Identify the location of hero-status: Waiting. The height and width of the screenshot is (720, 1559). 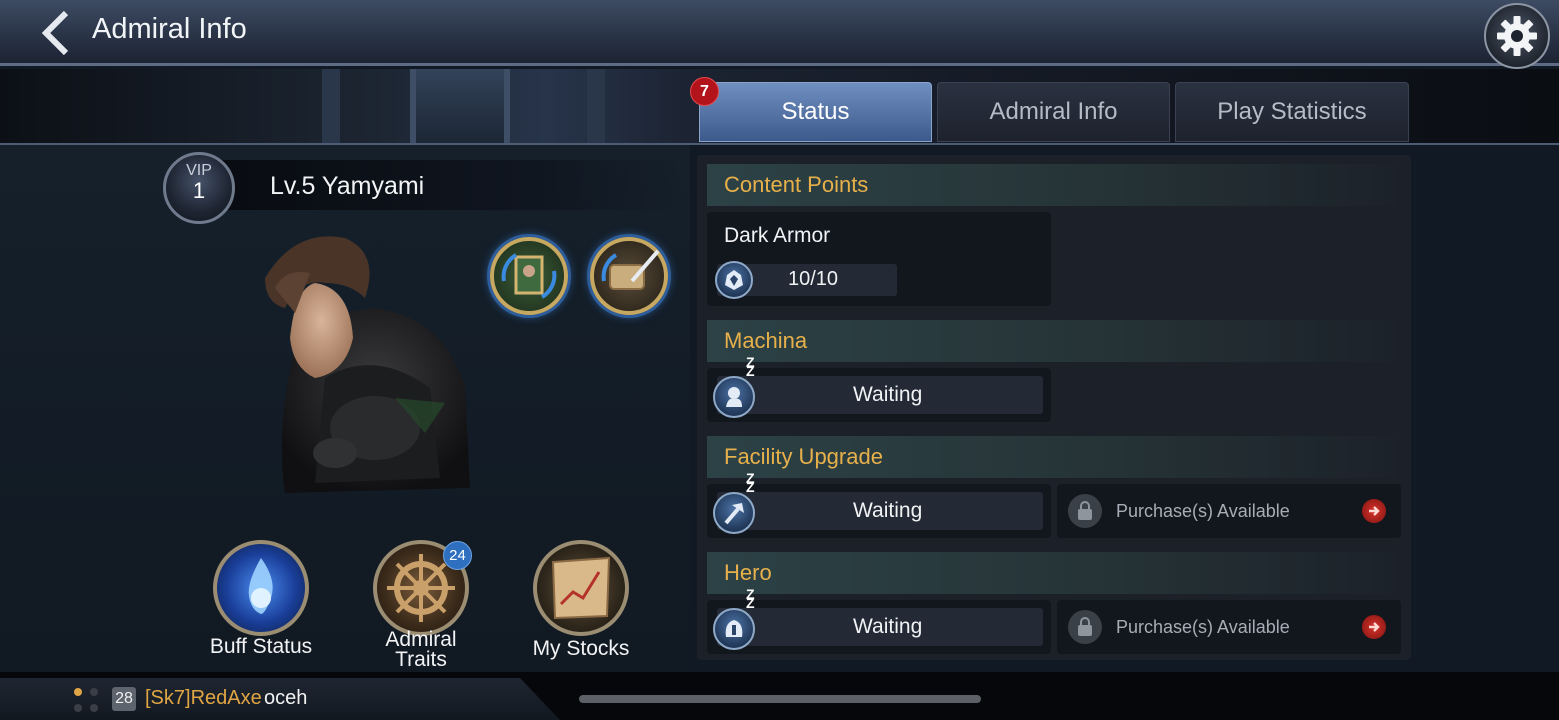
(888, 626).